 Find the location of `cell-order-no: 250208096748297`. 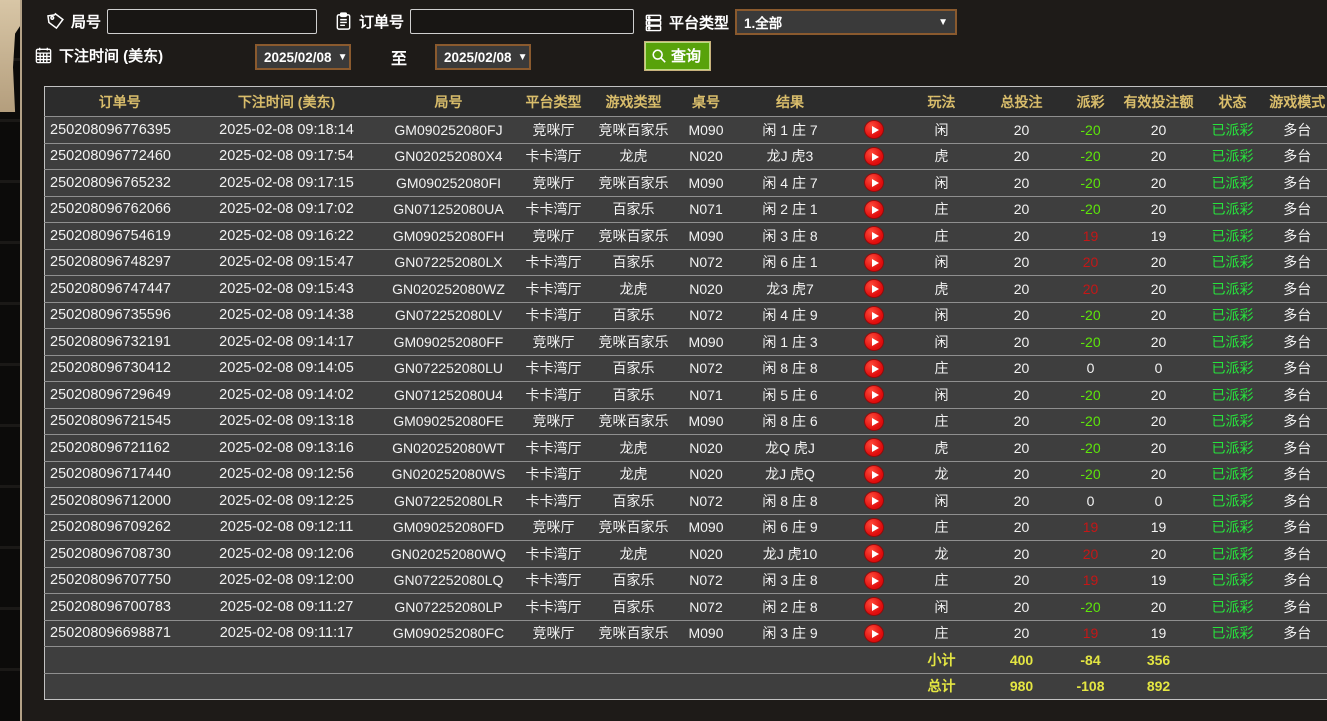

cell-order-no: 250208096748297 is located at coordinates (119, 262).